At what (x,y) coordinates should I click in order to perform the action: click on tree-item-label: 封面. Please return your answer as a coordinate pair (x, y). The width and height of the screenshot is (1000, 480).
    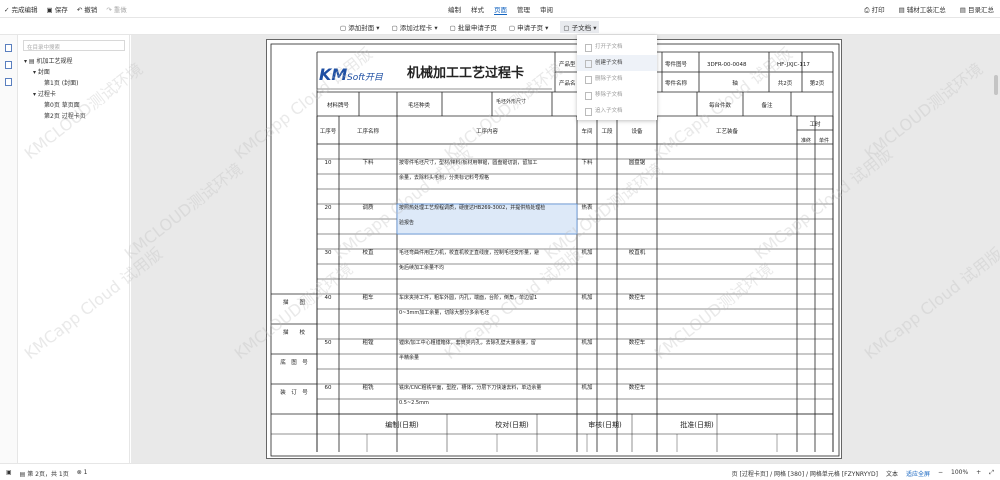
    Looking at the image, I should click on (43, 72).